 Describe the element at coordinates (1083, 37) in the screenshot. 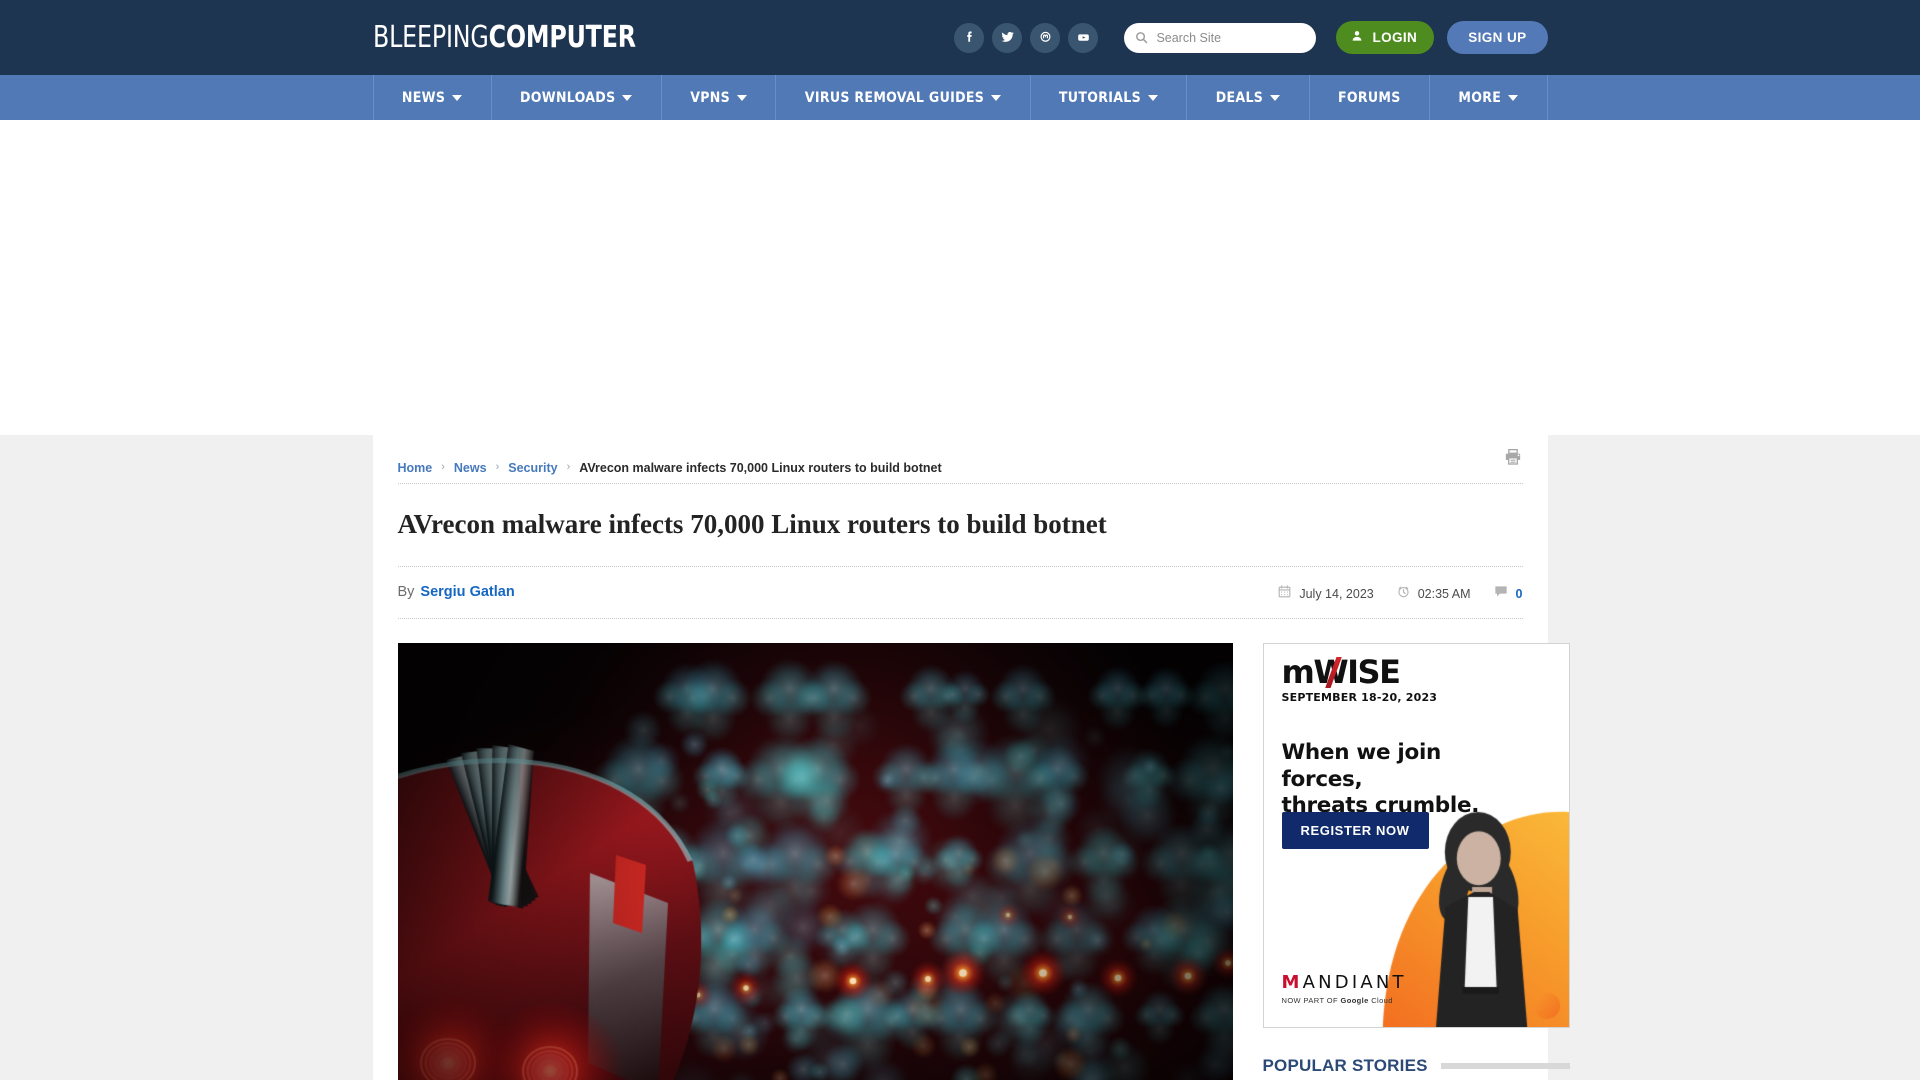

I see `youtube-icon` at that location.